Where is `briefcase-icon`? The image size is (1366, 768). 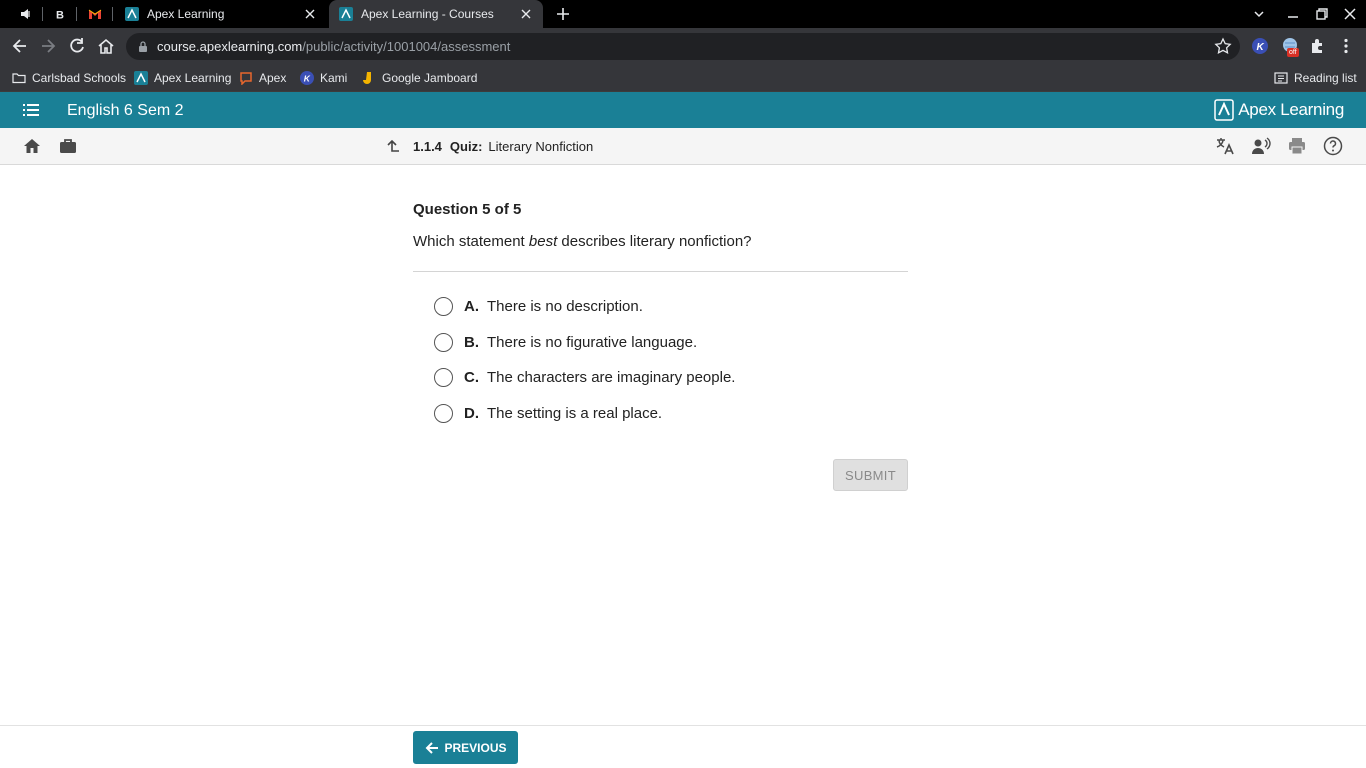
briefcase-icon is located at coordinates (68, 146).